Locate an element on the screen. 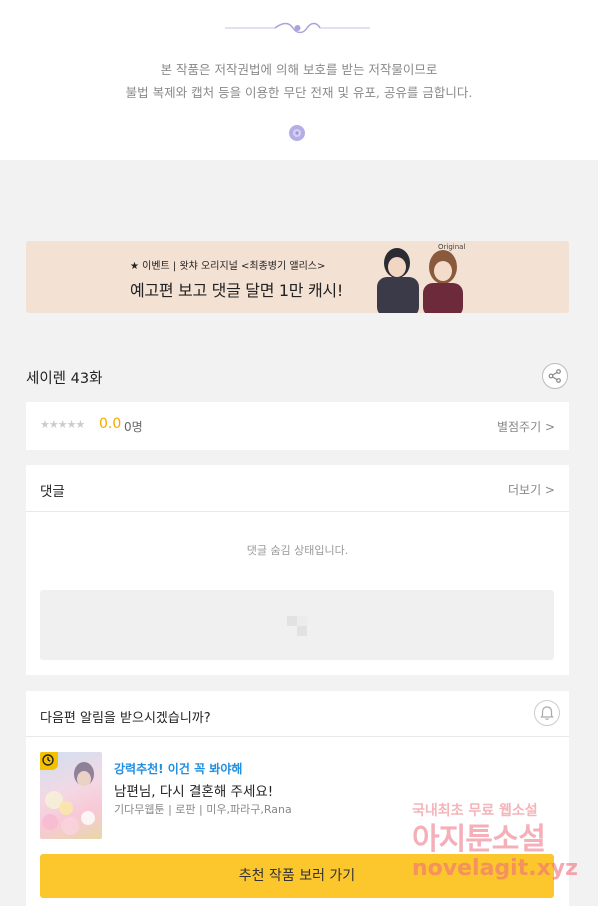 Image resolution: width=598 pixels, height=906 pixels. rate-button: 별점주기 > is located at coordinates (526, 426).